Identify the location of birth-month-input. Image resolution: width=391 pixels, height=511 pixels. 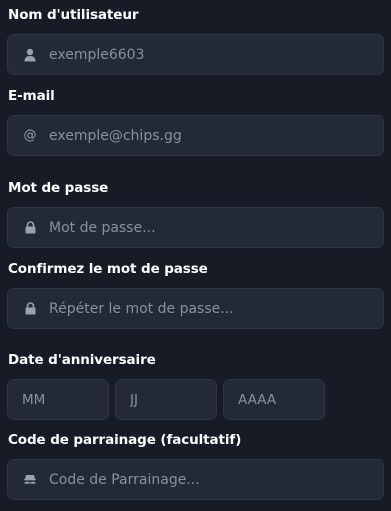
(55, 399).